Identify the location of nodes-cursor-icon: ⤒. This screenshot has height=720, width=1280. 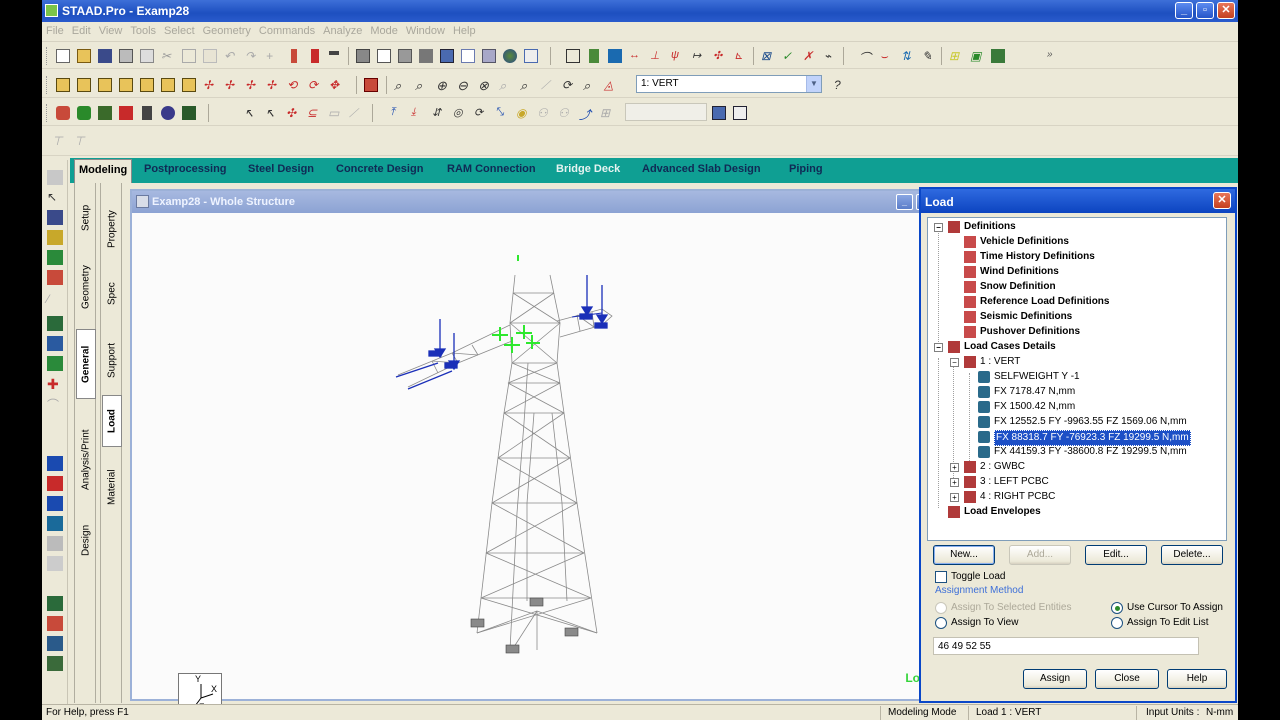
(397, 113).